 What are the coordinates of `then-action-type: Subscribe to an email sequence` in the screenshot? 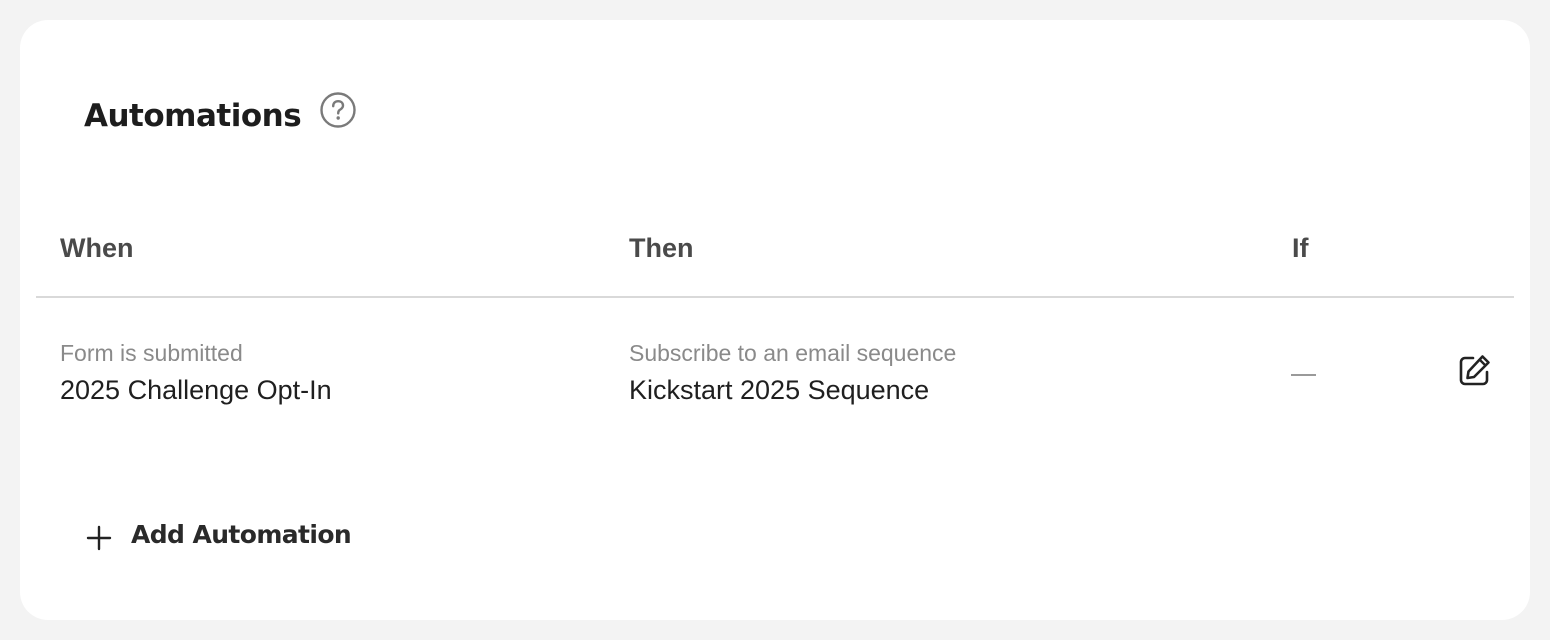 It's located at (793, 353).